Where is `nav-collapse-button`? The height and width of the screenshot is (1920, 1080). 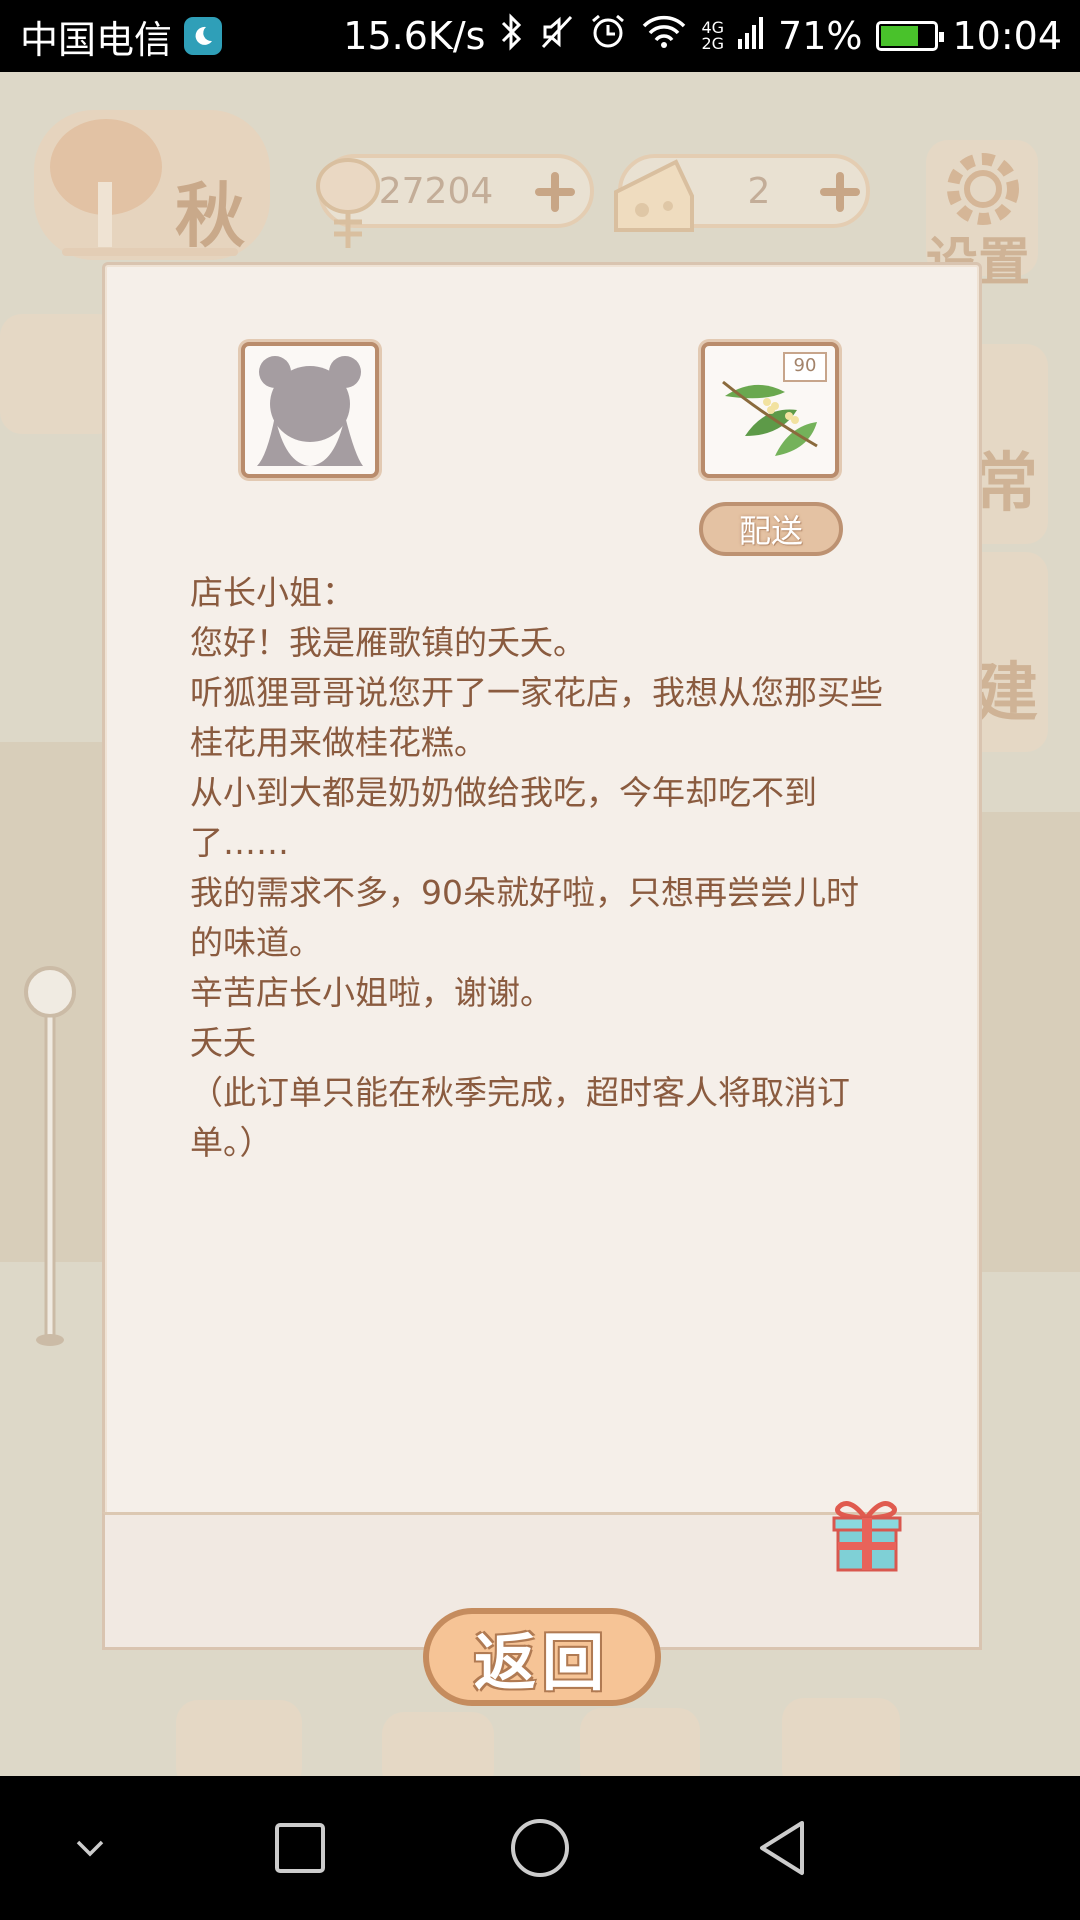 nav-collapse-button is located at coordinates (90, 1848).